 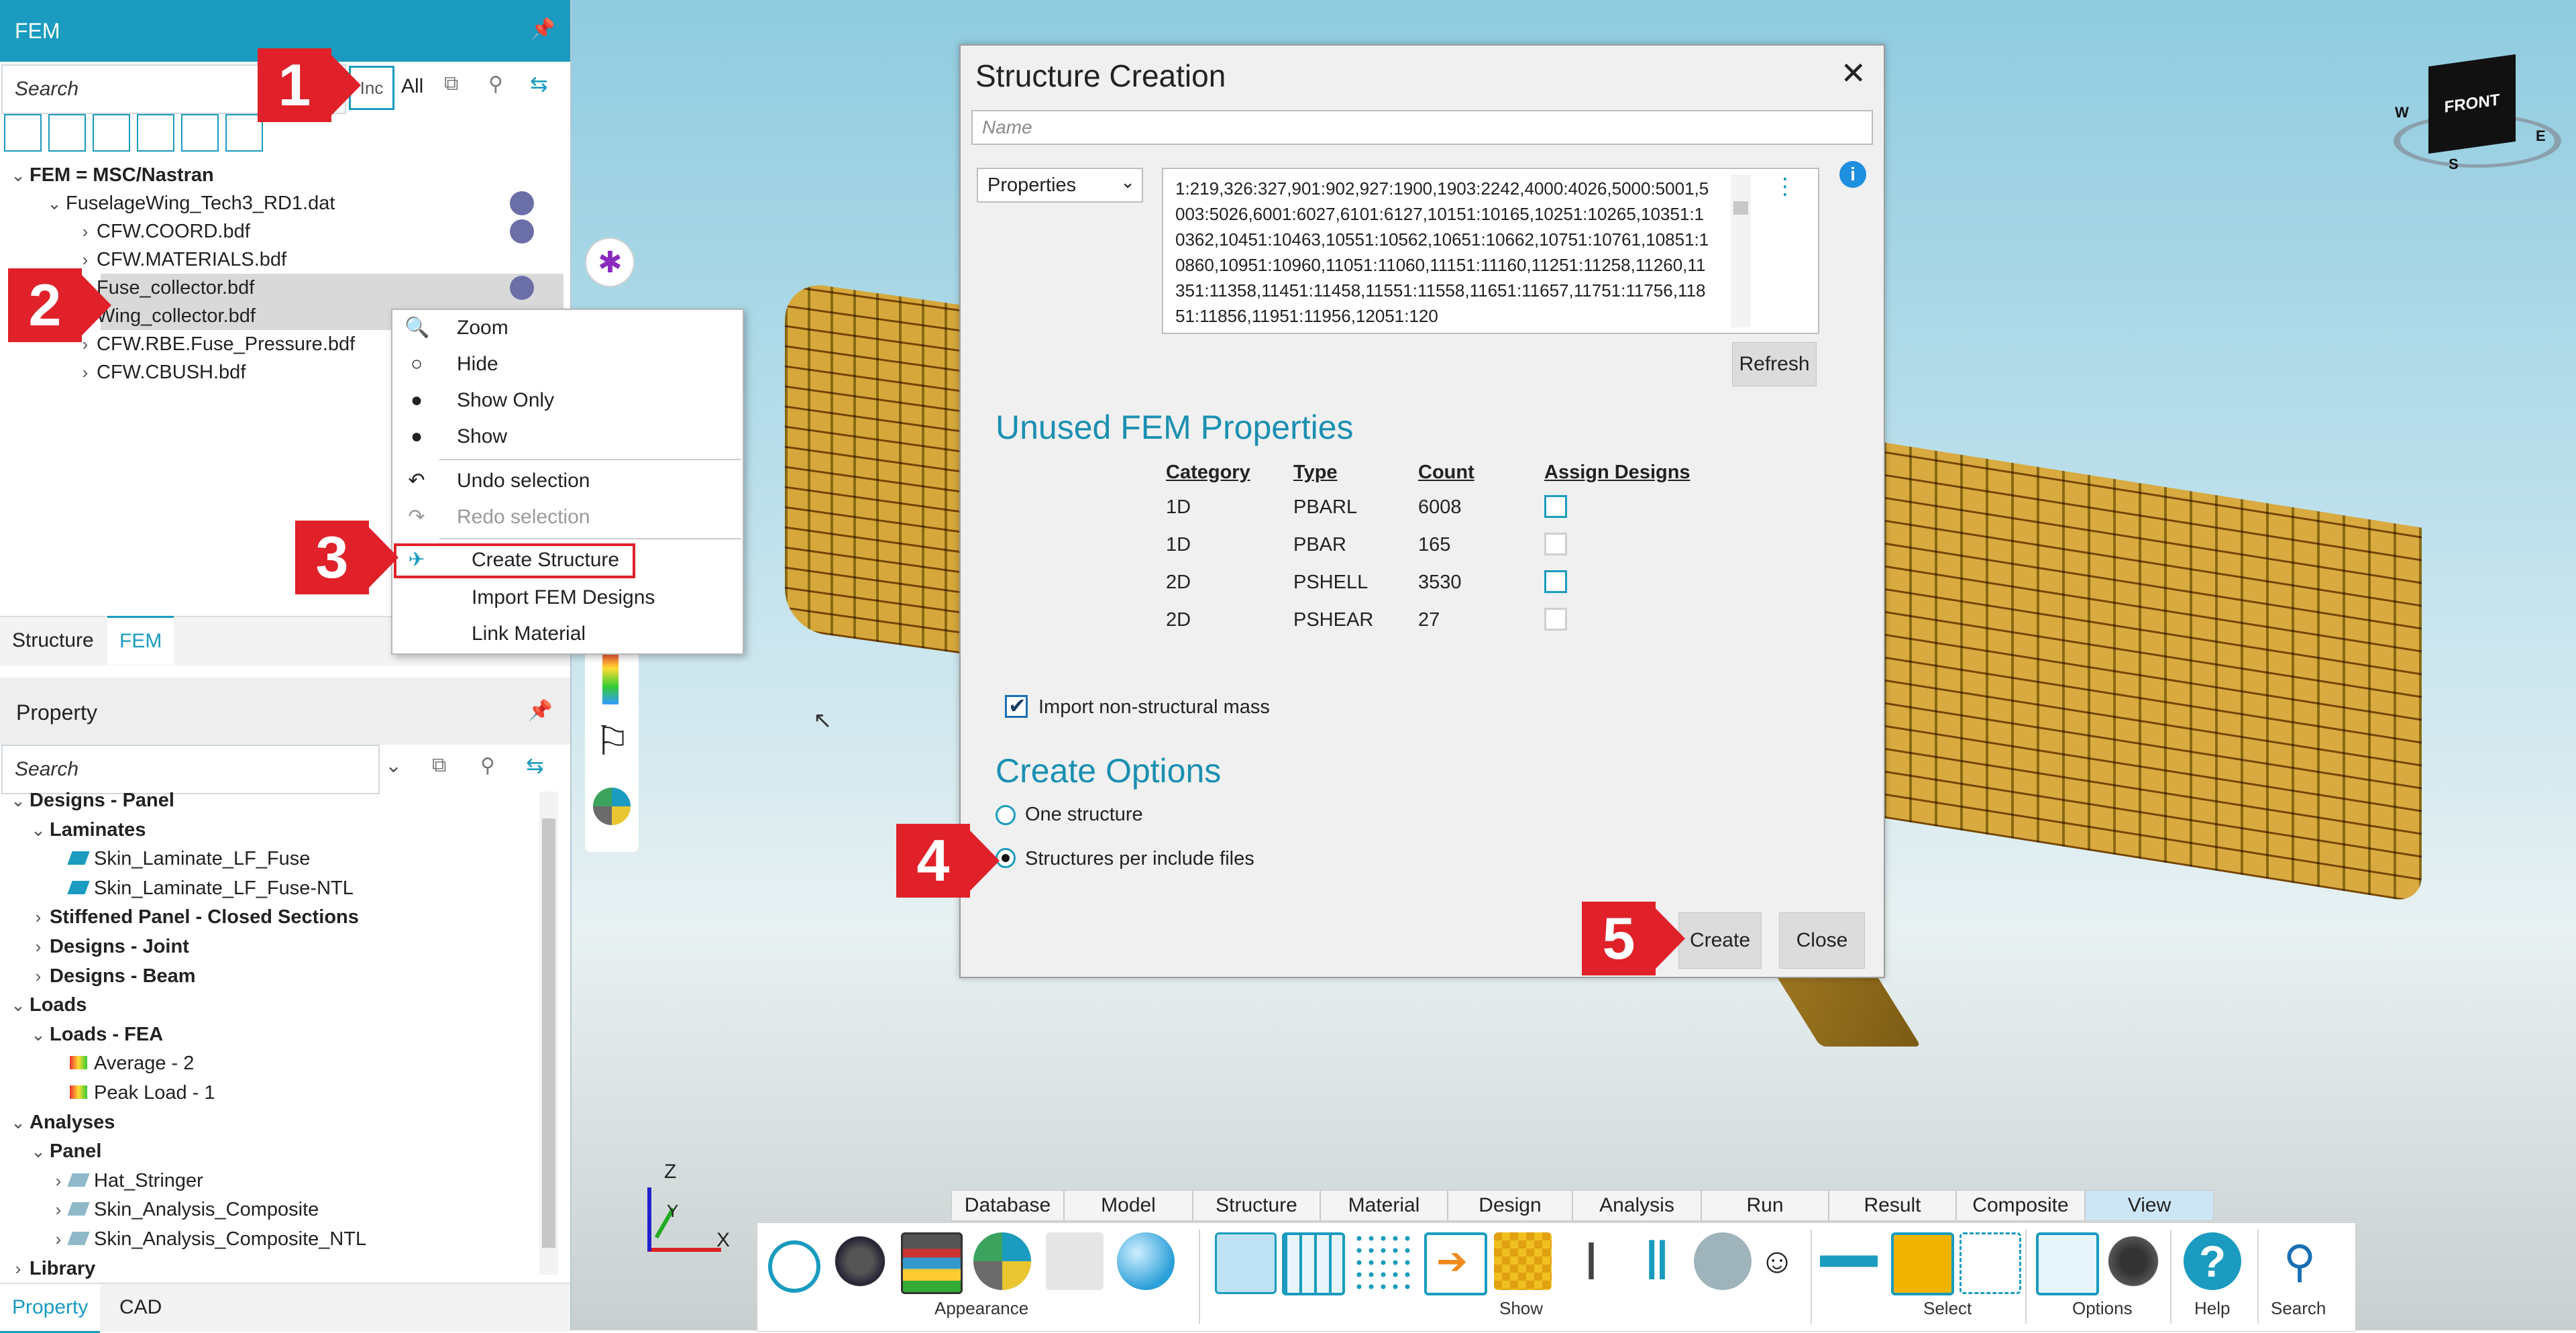 What do you see at coordinates (1313, 1263) in the screenshot?
I see `mesh-icon` at bounding box center [1313, 1263].